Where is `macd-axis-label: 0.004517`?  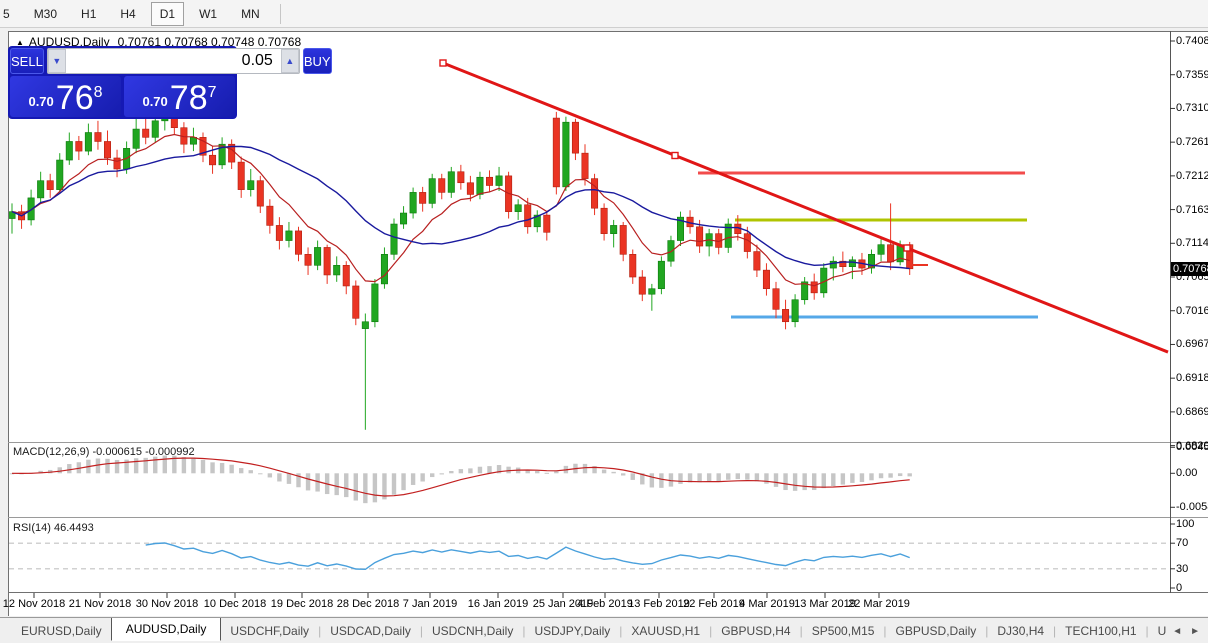
macd-axis-label: 0.004517 is located at coordinates (1192, 447).